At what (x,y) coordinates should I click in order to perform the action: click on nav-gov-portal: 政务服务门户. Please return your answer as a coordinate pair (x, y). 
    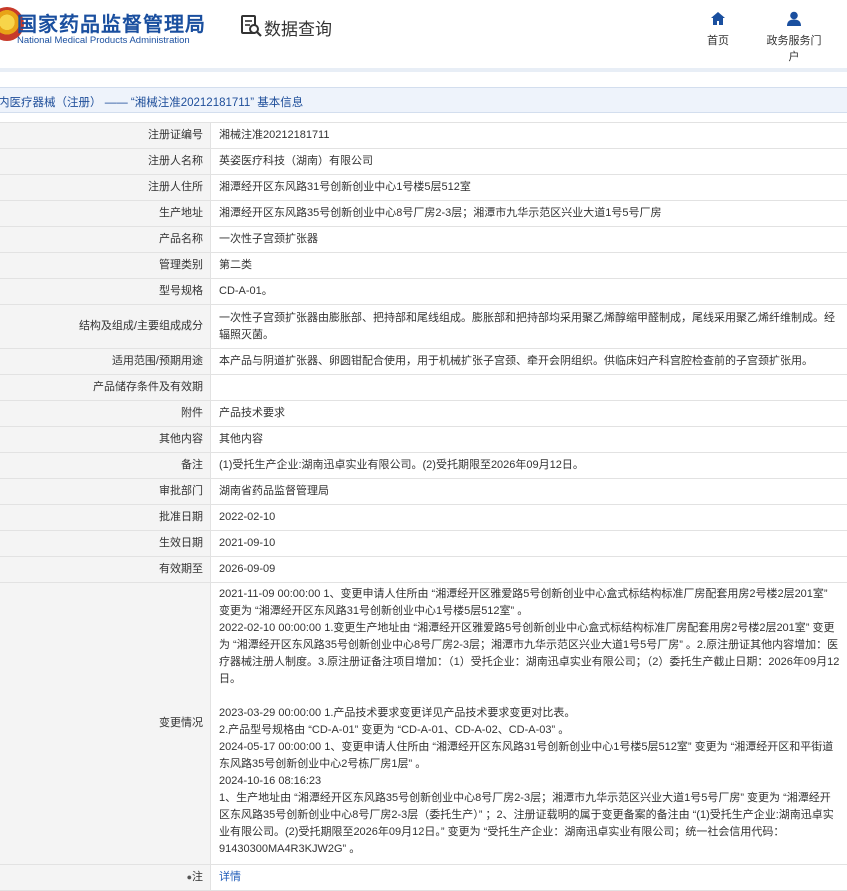
    Looking at the image, I should click on (794, 37).